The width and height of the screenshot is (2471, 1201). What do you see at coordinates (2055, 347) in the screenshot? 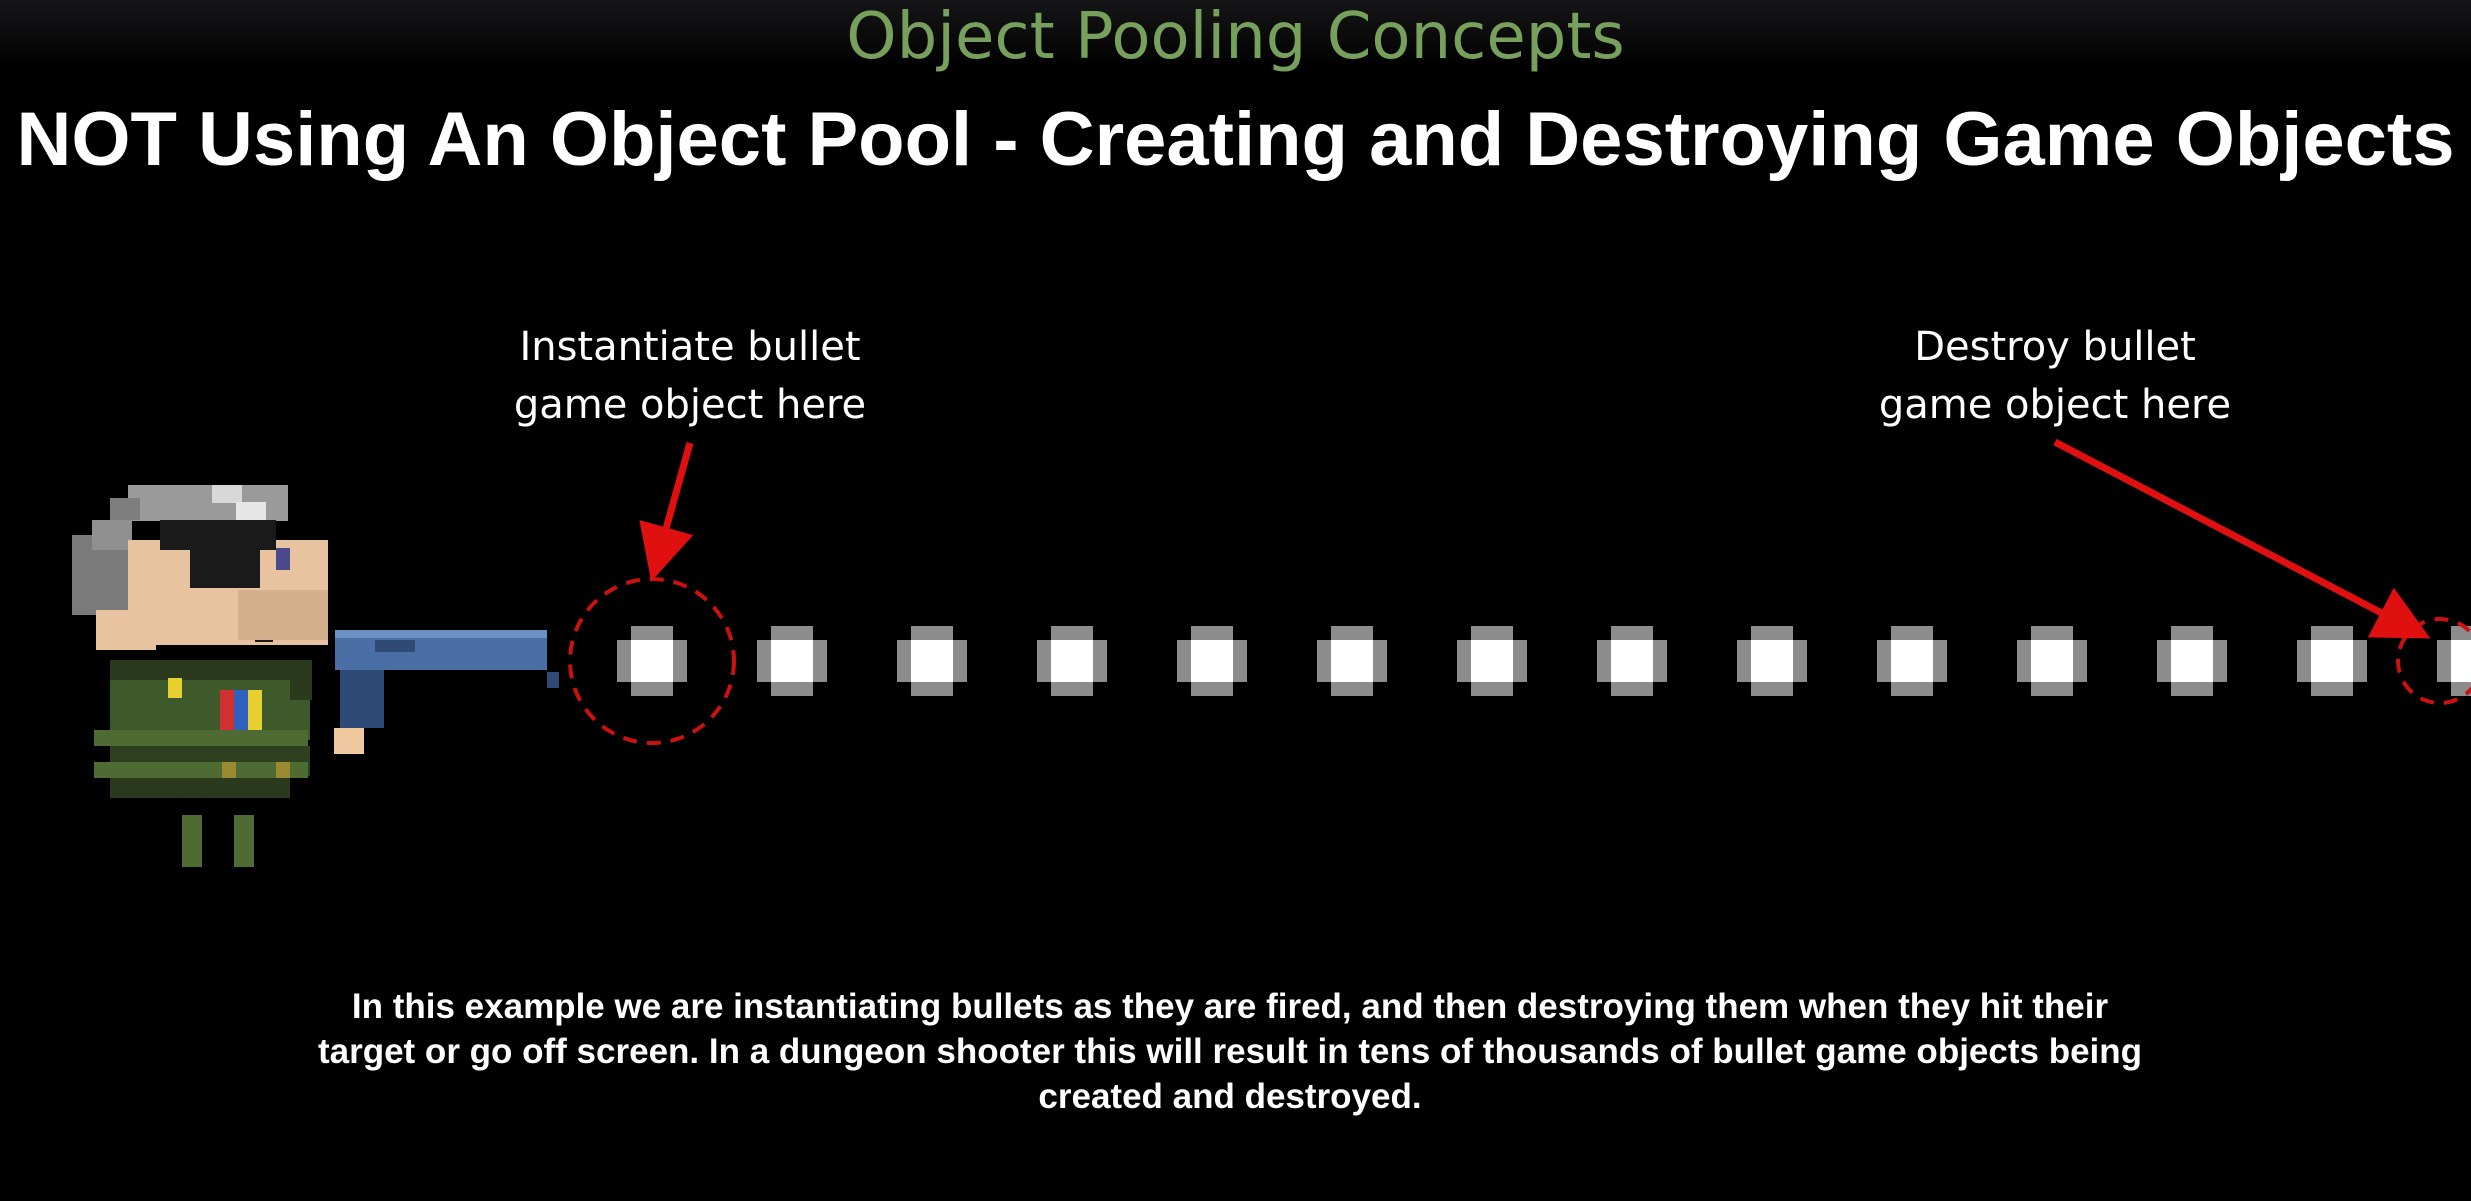
I see `destroy-callout-line1: Destroy bullet` at bounding box center [2055, 347].